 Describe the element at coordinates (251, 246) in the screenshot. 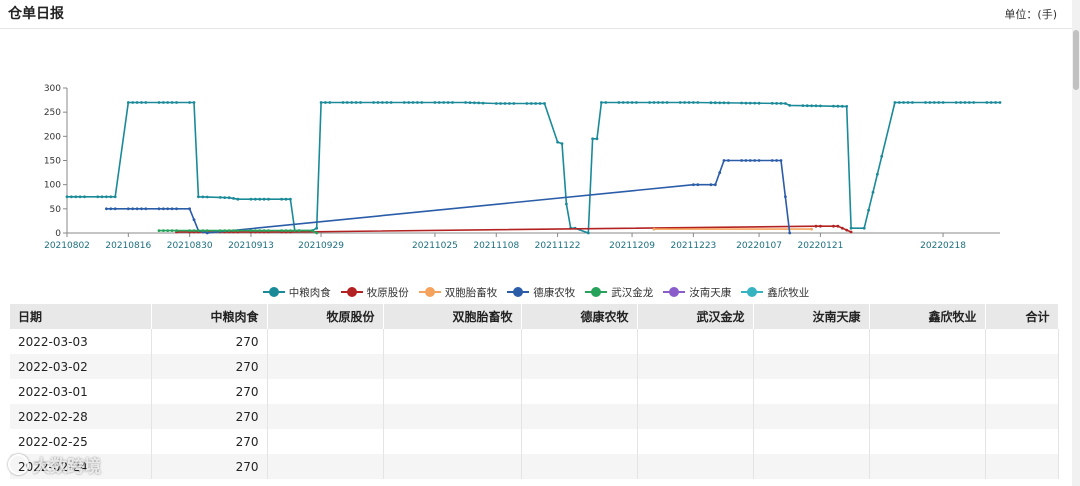

I see `x-tick-label: 20210913` at that location.